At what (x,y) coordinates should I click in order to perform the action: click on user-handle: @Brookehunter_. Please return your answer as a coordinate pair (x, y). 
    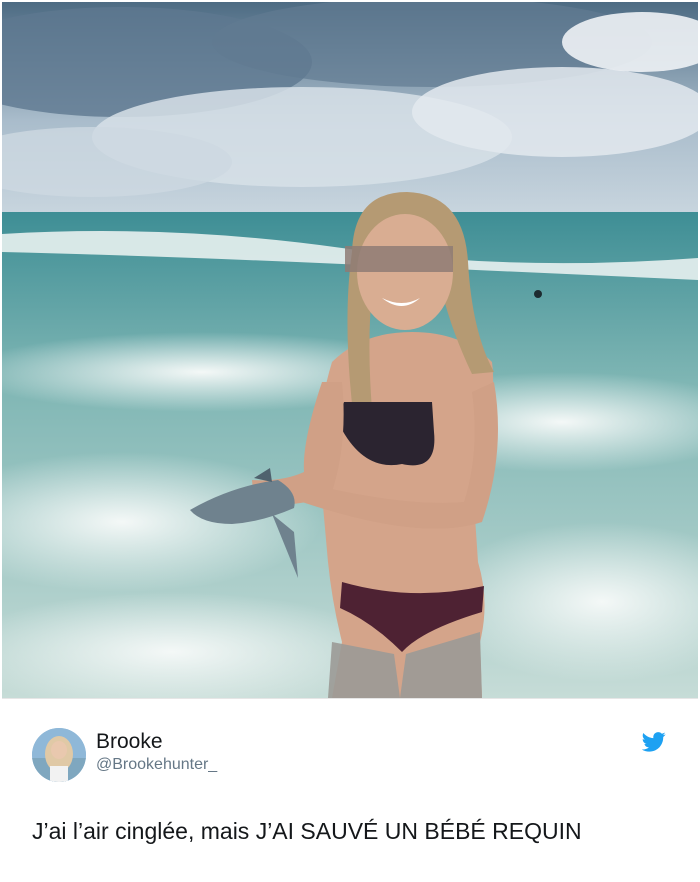
    Looking at the image, I should click on (156, 765).